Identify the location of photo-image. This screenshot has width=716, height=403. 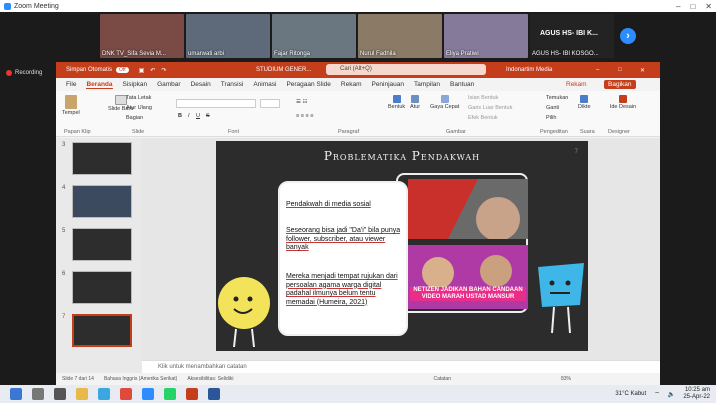
(468, 210).